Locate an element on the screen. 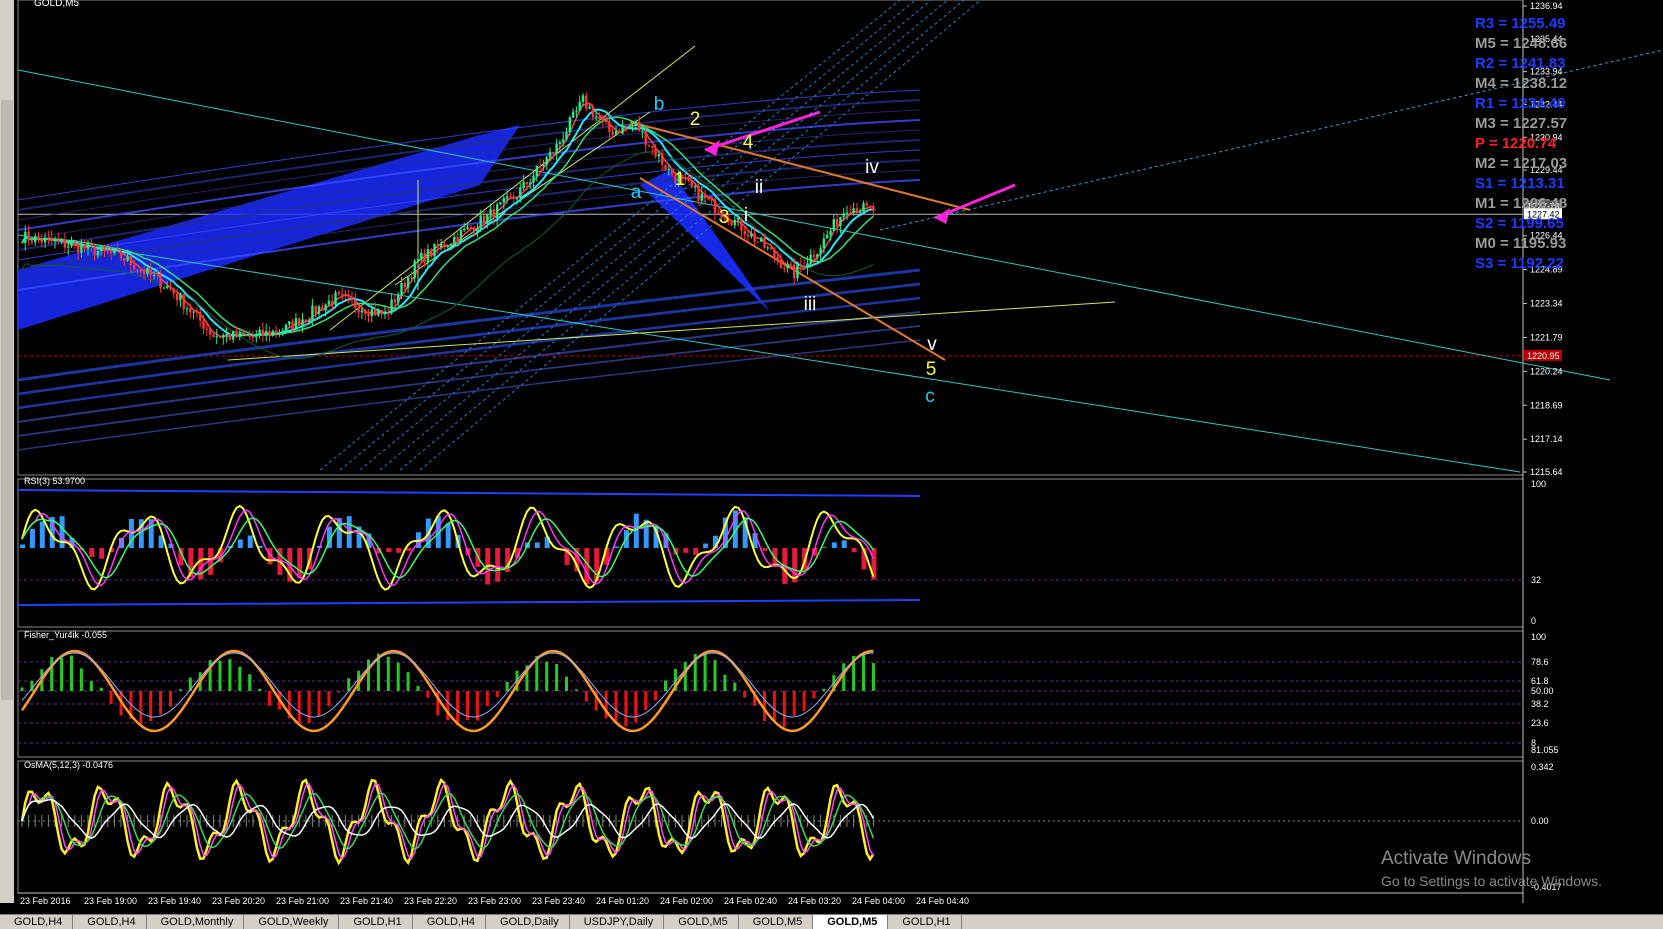 The width and height of the screenshot is (1663, 929). subpane-tick-label: 100 is located at coordinates (1538, 484).